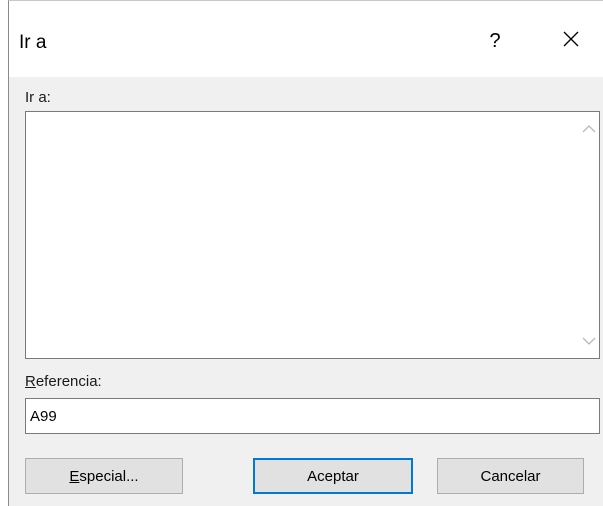 The width and height of the screenshot is (603, 506). I want to click on close-icon, so click(571, 41).